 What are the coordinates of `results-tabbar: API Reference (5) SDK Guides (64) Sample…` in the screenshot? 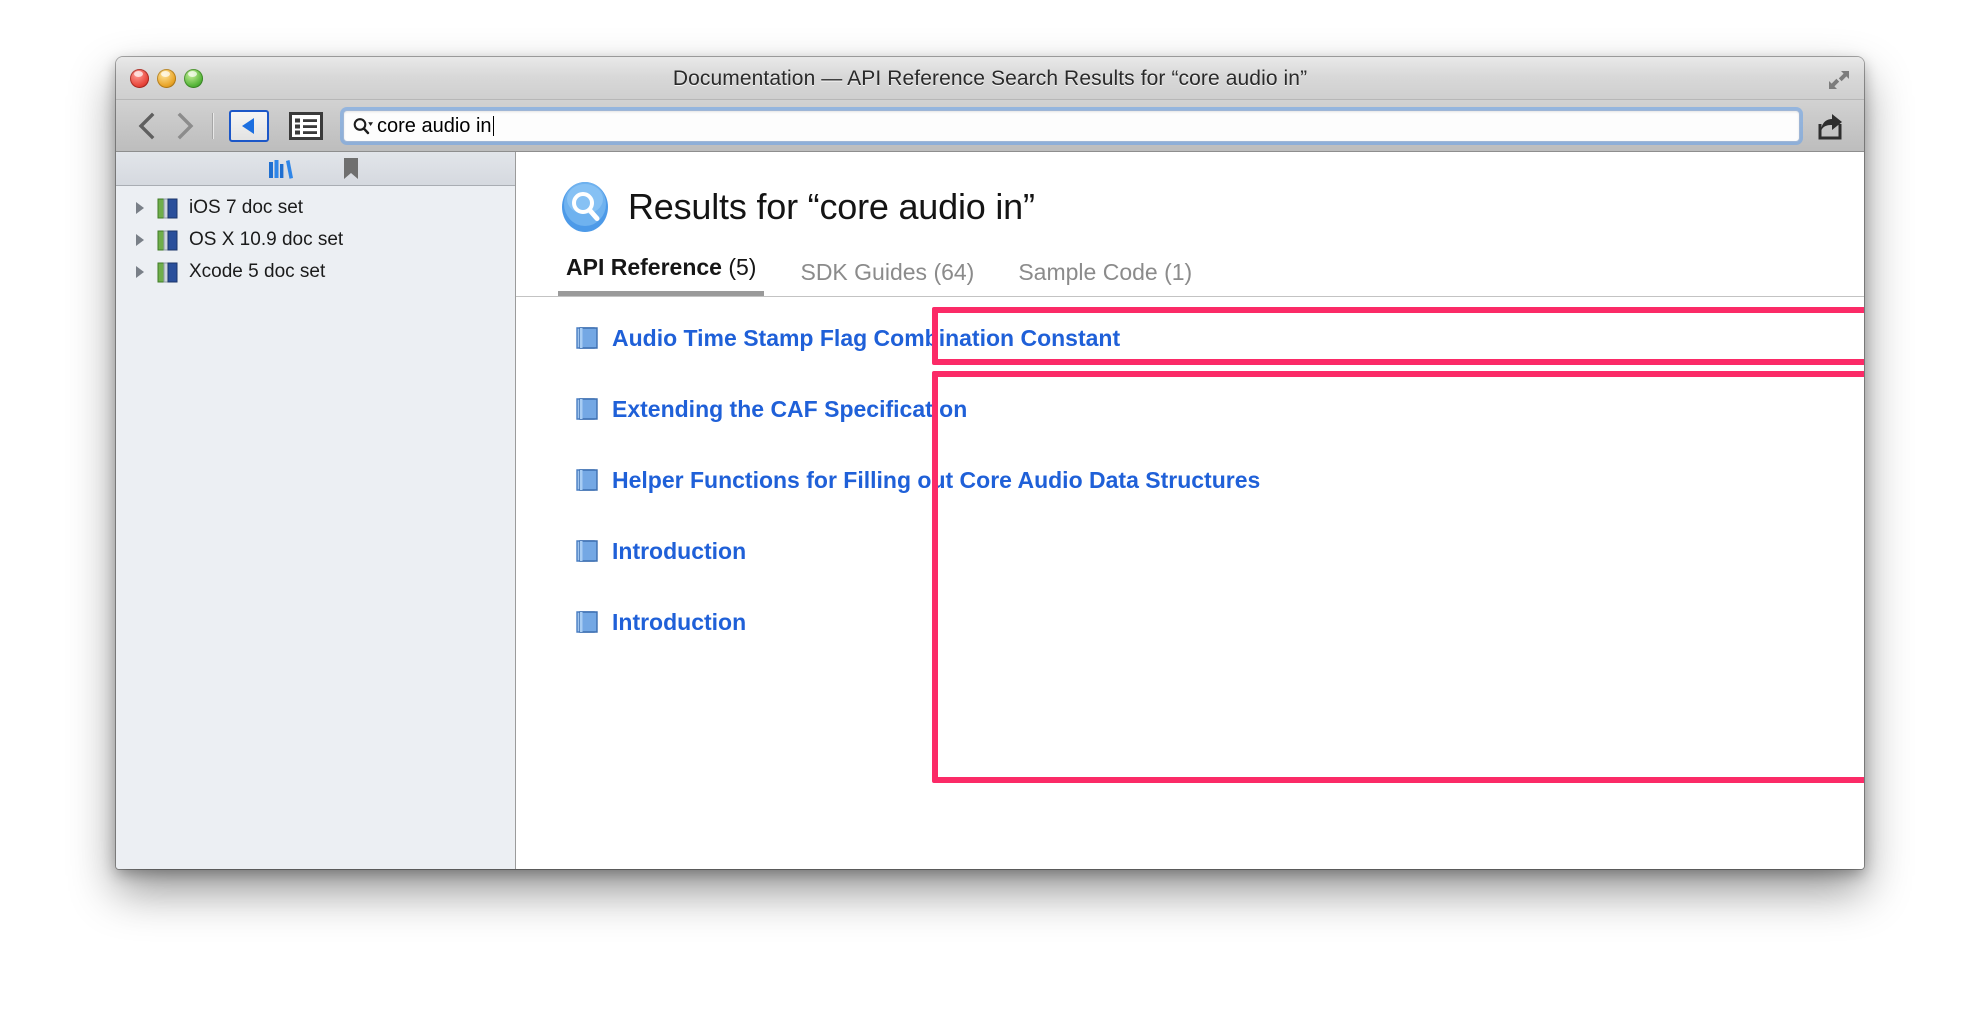 It's located at (1211, 273).